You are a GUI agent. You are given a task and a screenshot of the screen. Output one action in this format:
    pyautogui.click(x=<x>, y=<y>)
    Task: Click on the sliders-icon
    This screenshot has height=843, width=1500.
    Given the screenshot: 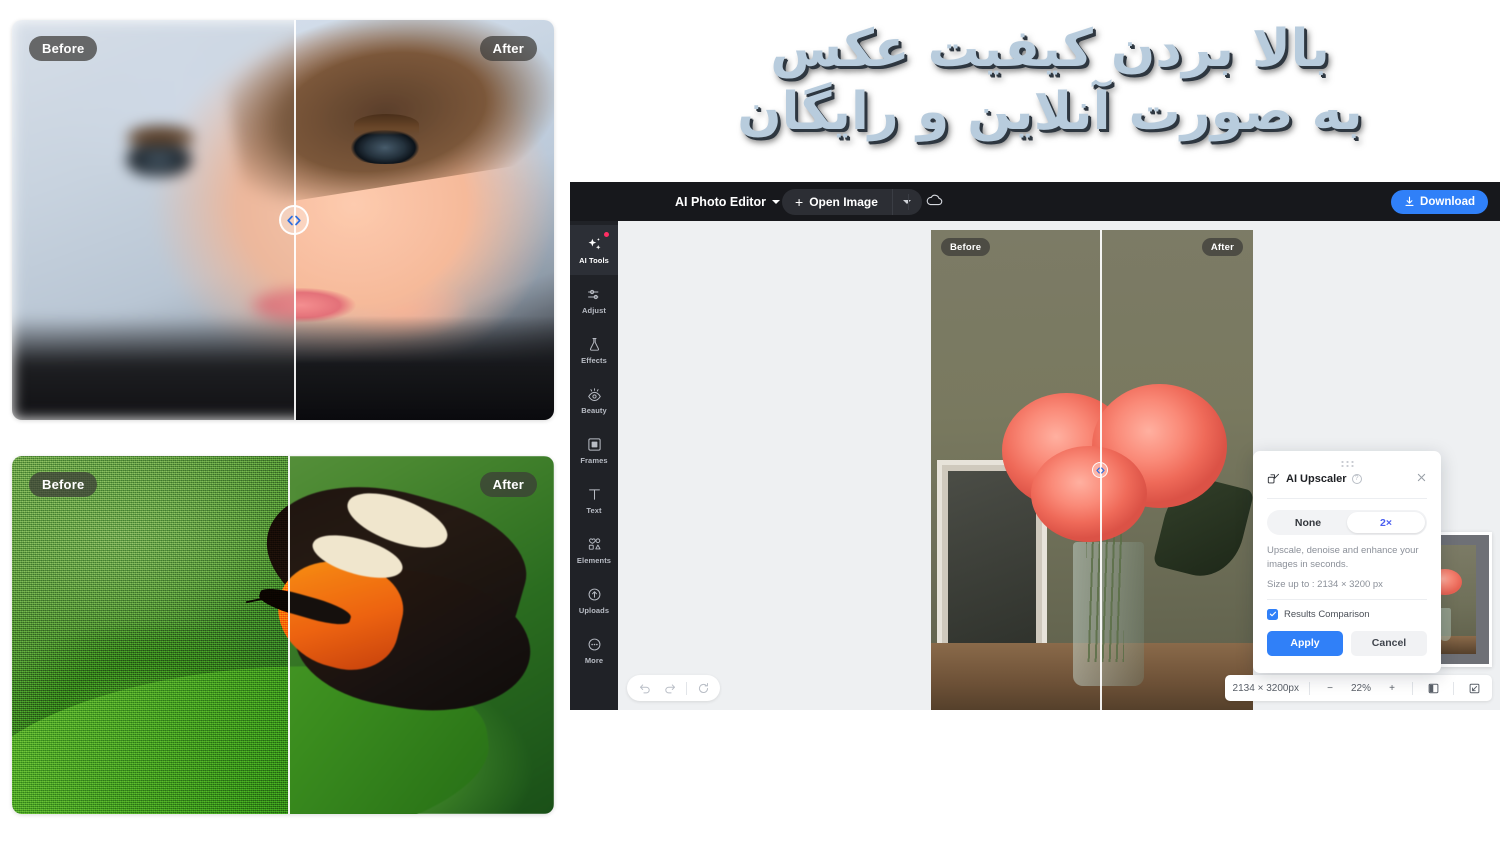 What is the action you would take?
    pyautogui.click(x=592, y=294)
    